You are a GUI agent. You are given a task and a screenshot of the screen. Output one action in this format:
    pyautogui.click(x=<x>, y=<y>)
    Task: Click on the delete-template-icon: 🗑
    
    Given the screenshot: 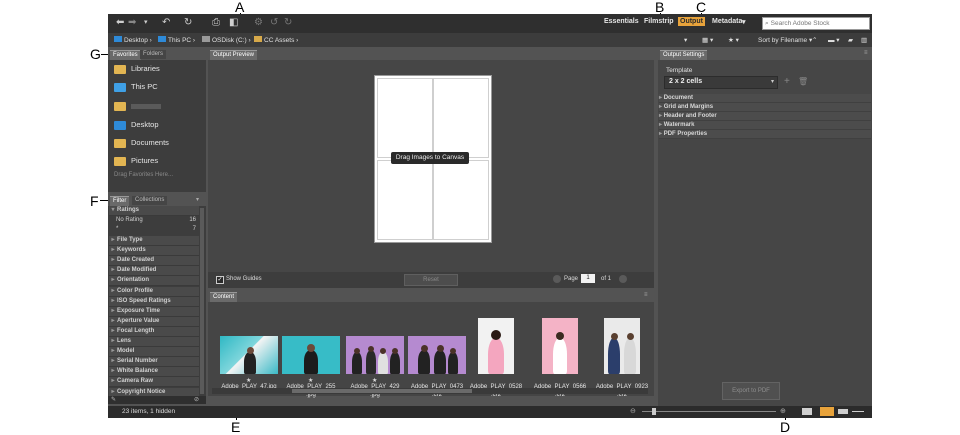 What is the action you would take?
    pyautogui.click(x=803, y=81)
    